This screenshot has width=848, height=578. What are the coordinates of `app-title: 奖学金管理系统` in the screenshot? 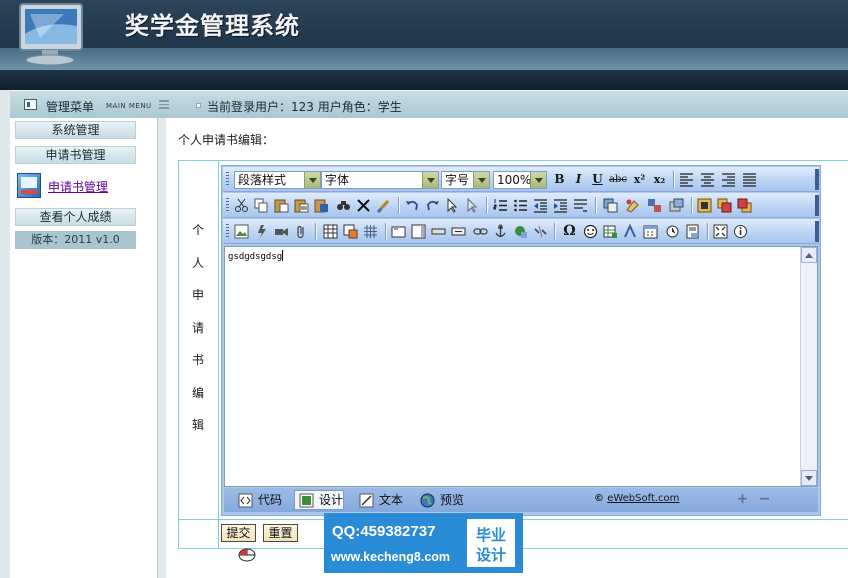 It's located at (212, 25).